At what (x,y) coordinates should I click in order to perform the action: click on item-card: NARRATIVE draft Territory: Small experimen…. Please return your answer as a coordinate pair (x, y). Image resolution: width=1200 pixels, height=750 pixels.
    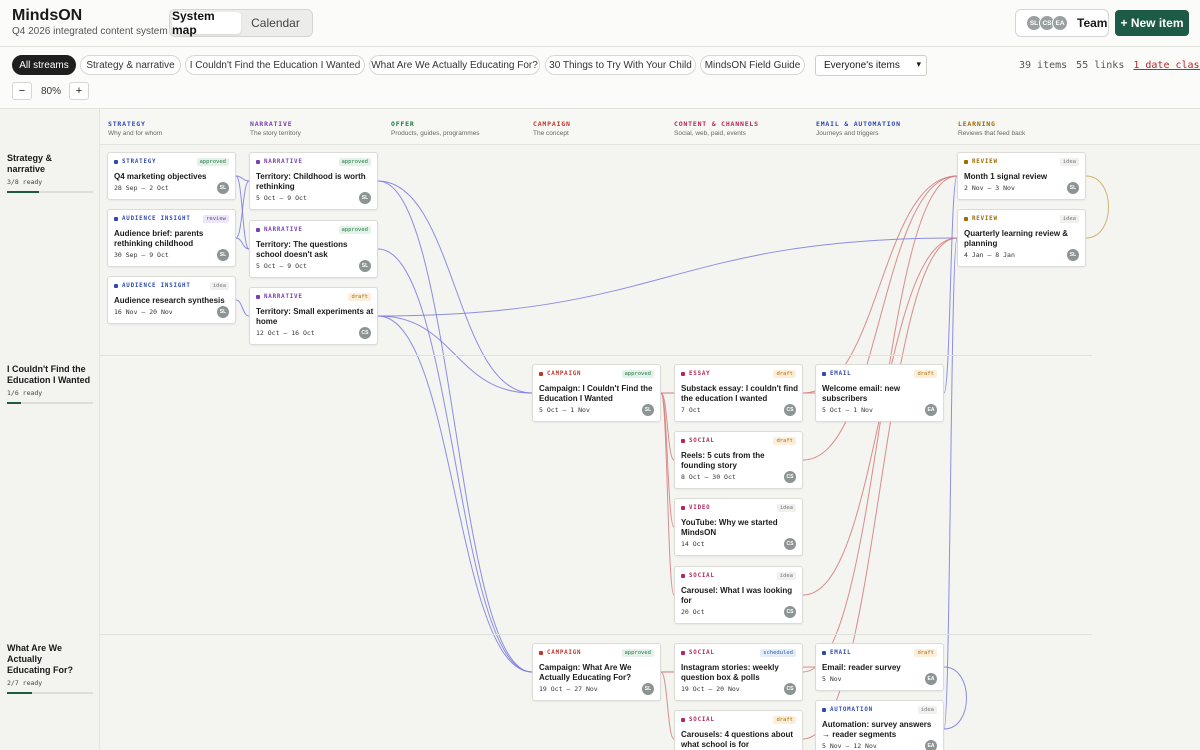
    Looking at the image, I should click on (313, 316).